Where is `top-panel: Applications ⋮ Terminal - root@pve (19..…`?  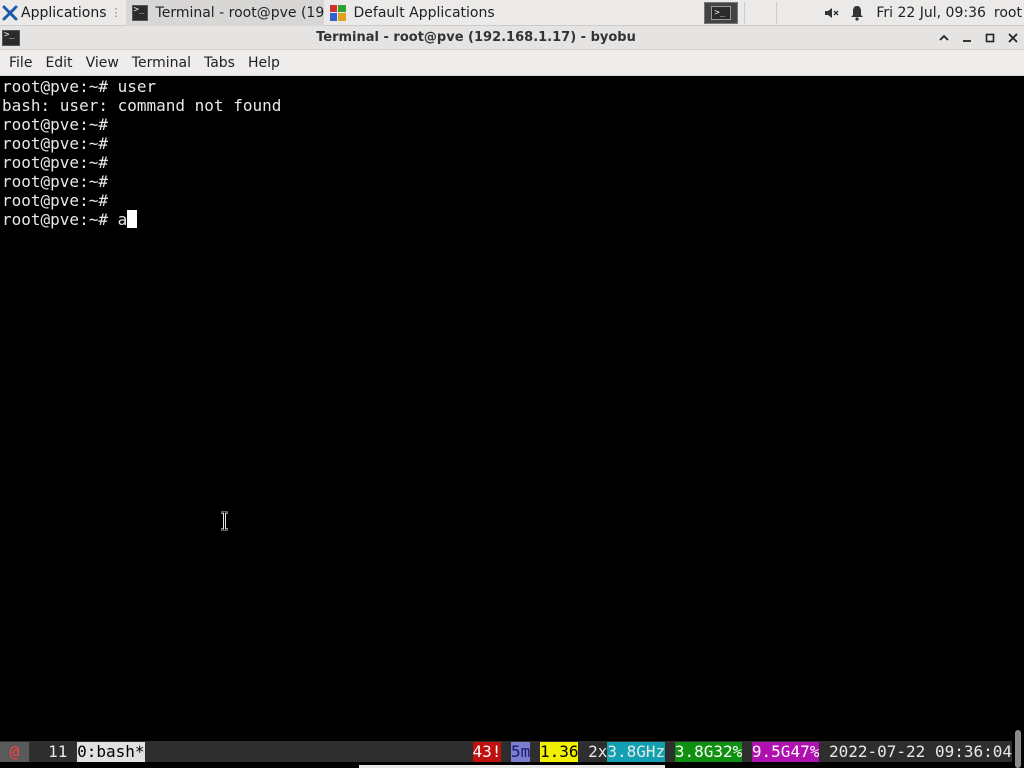
top-panel: Applications ⋮ Terminal - root@pve (19..… is located at coordinates (512, 13).